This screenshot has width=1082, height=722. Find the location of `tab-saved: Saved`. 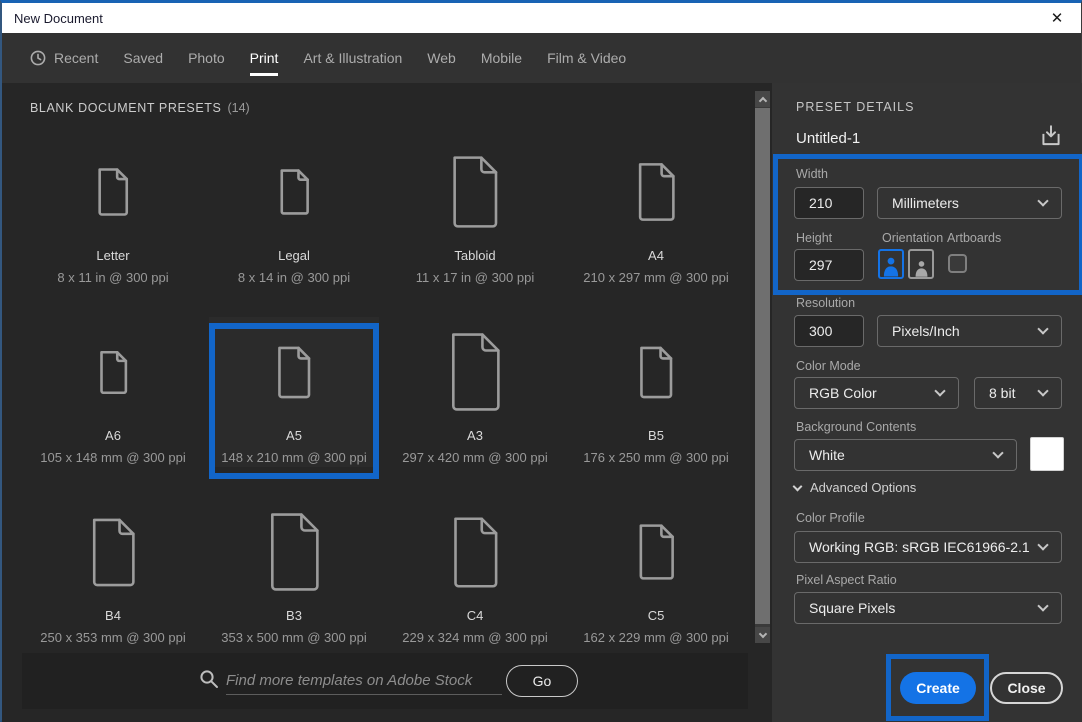

tab-saved: Saved is located at coordinates (143, 58).